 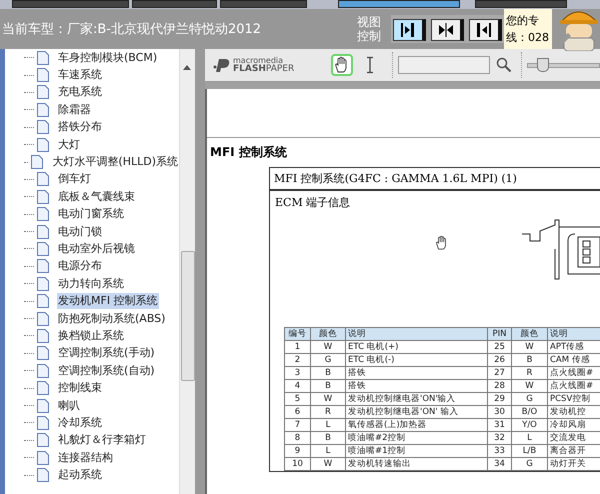 I want to click on table-cell: 34, so click(x=500, y=464).